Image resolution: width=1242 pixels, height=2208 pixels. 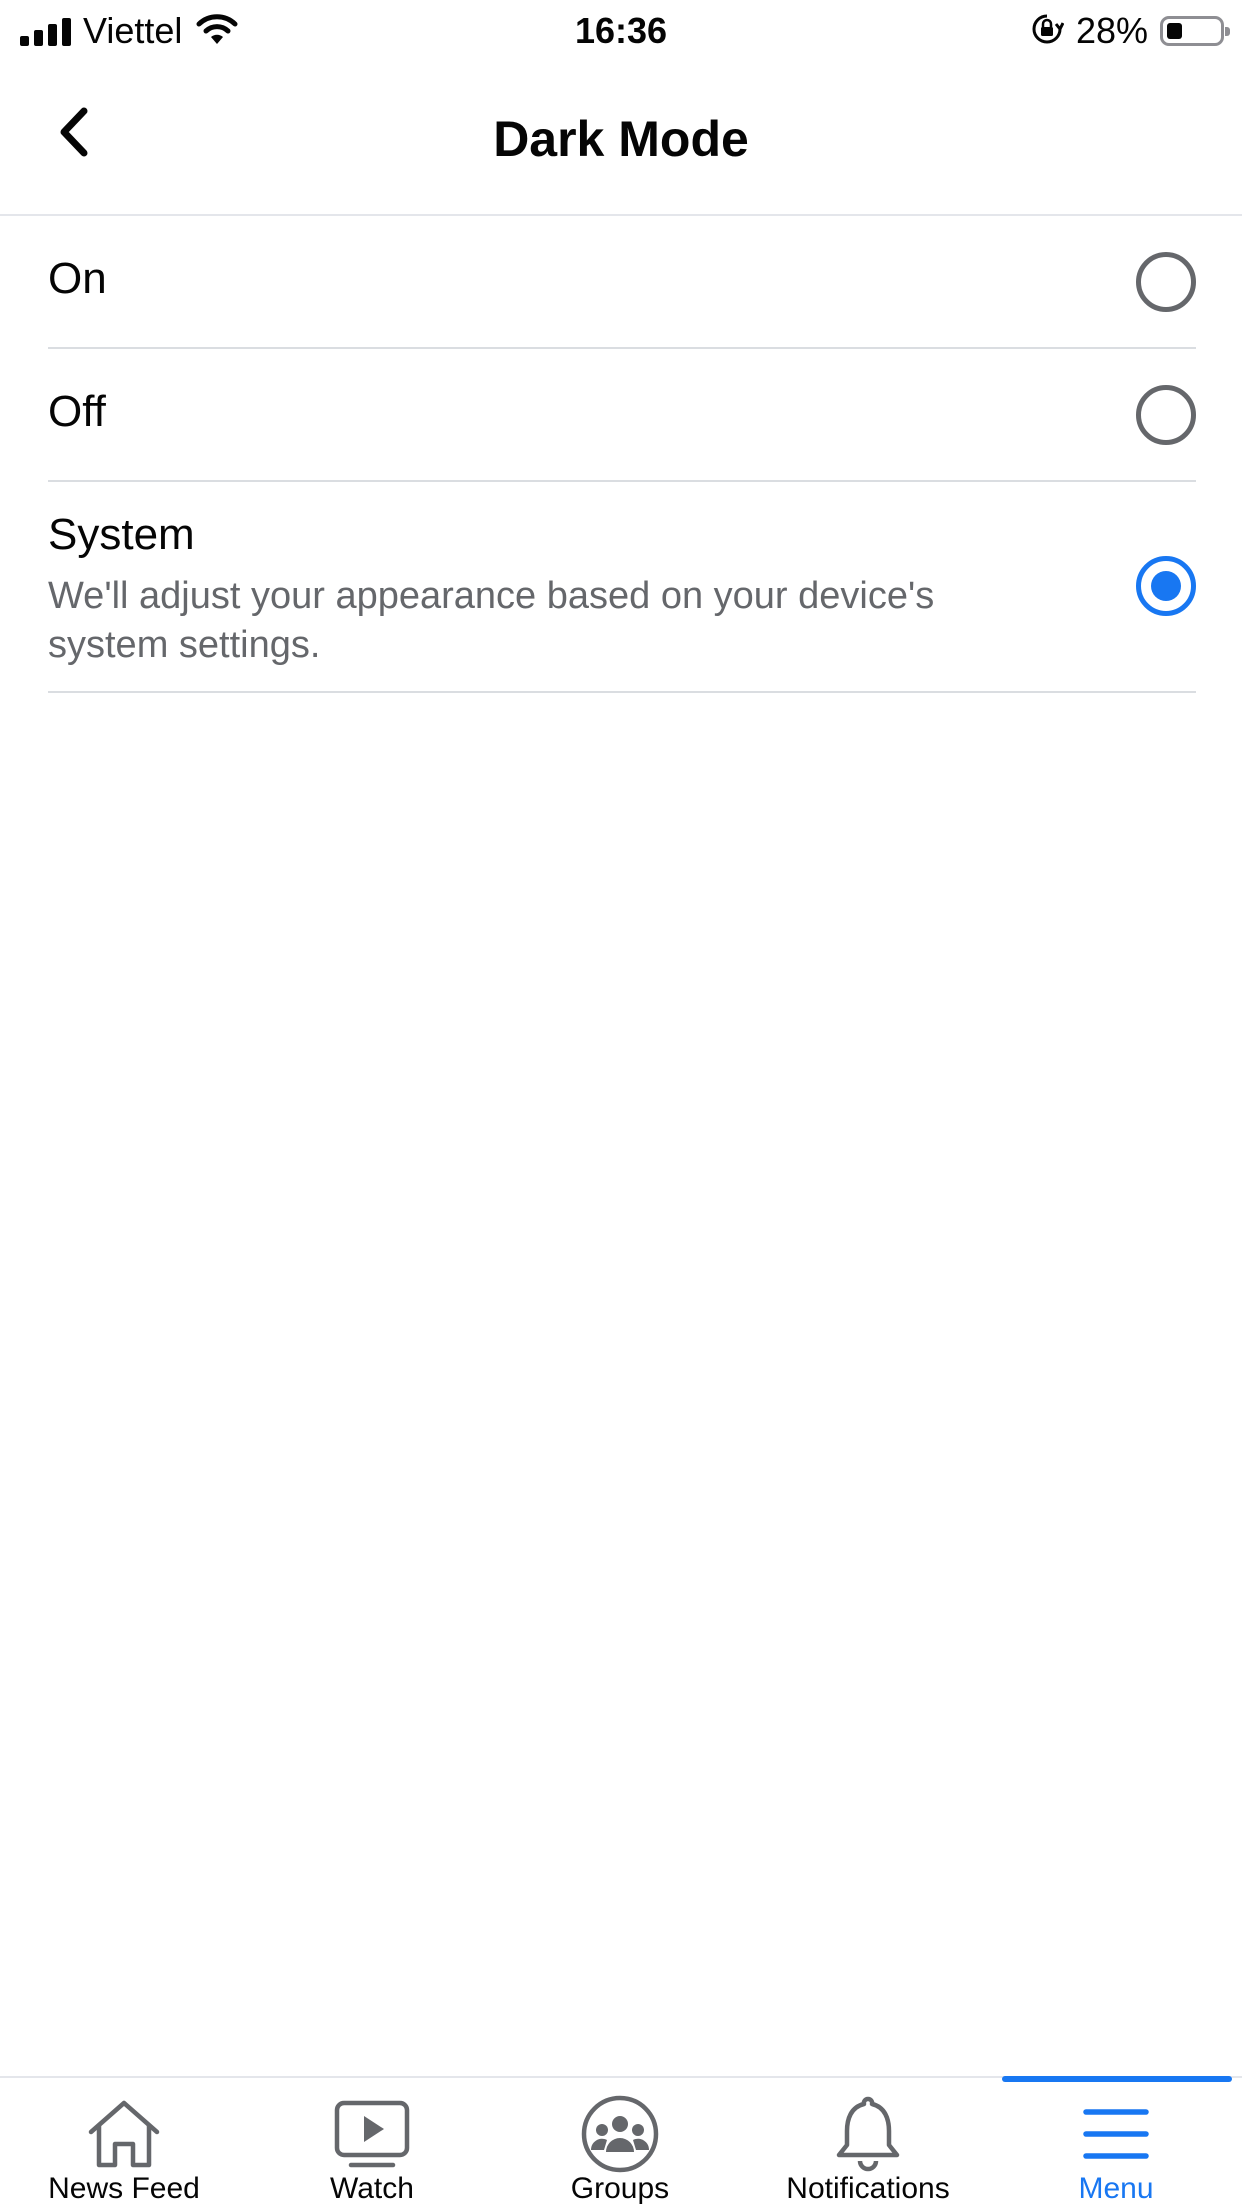 What do you see at coordinates (1111, 30) in the screenshot?
I see `battery-percent: 28%` at bounding box center [1111, 30].